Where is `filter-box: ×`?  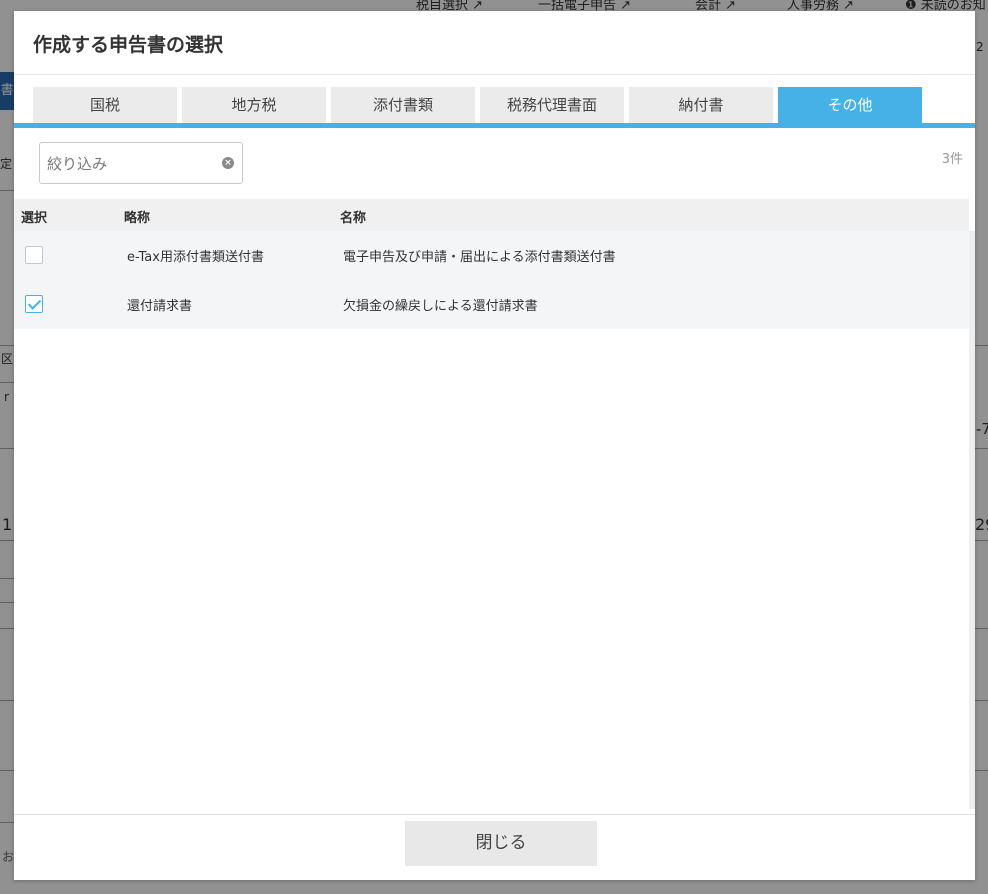 filter-box: × is located at coordinates (141, 163).